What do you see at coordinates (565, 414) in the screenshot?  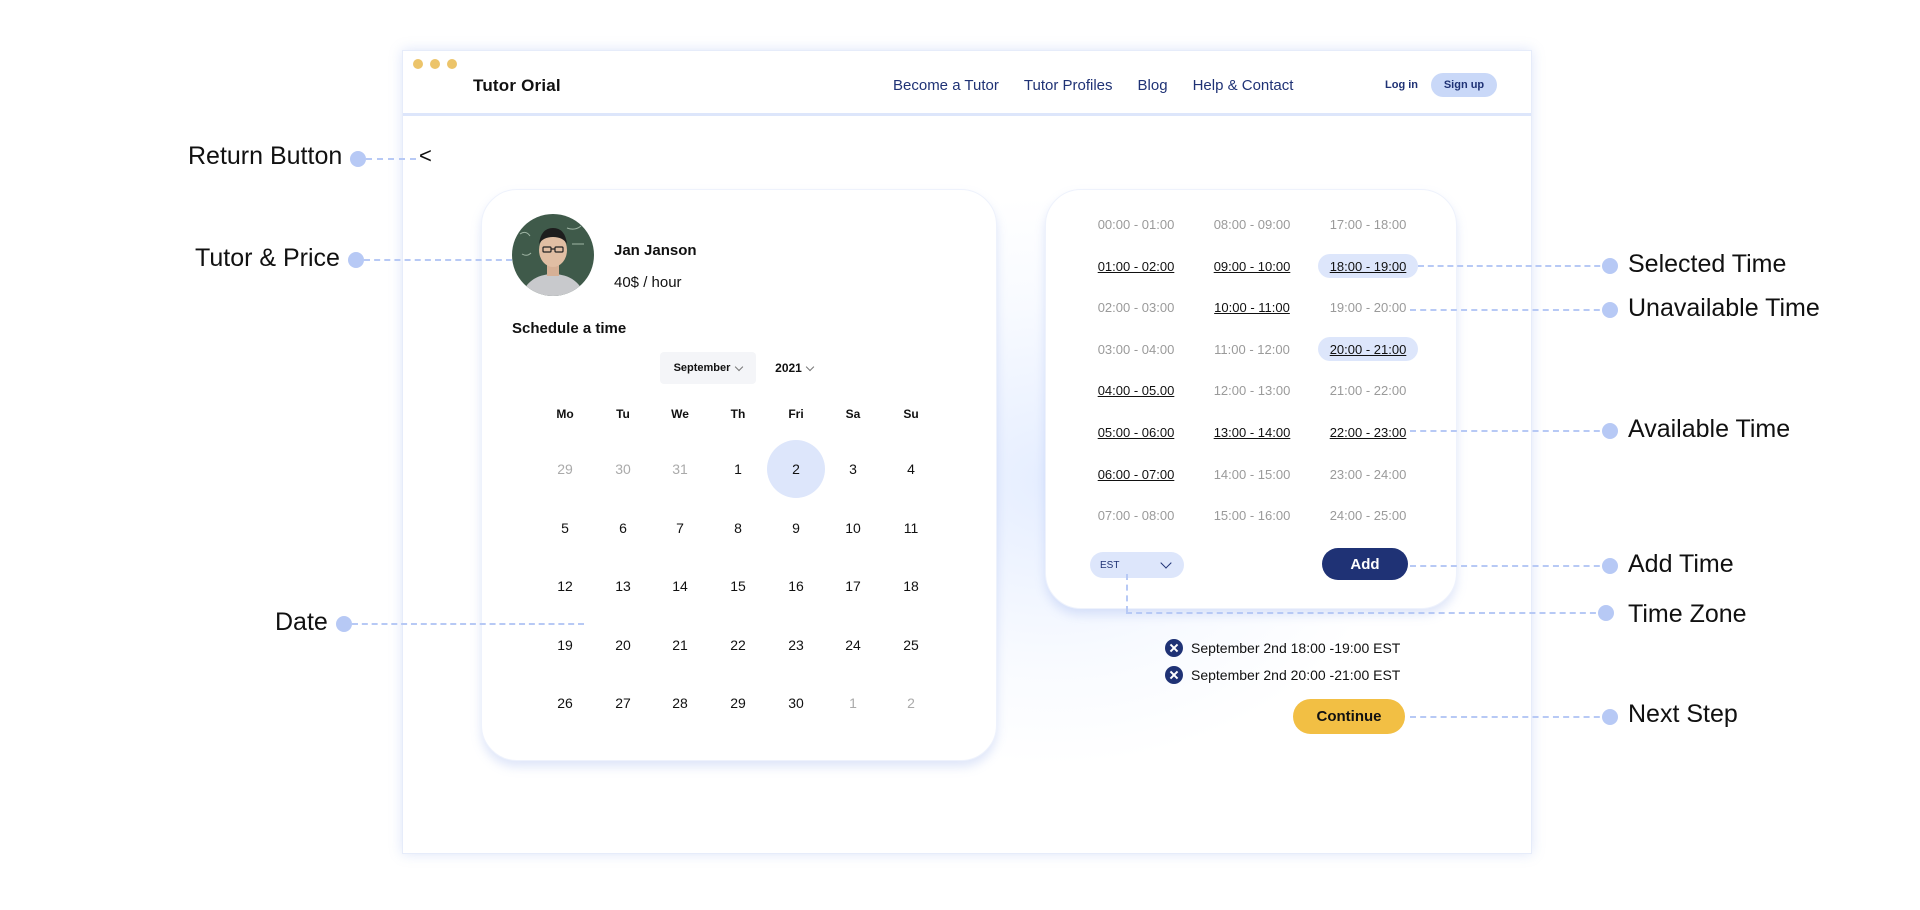 I see `weekday-label: Mo` at bounding box center [565, 414].